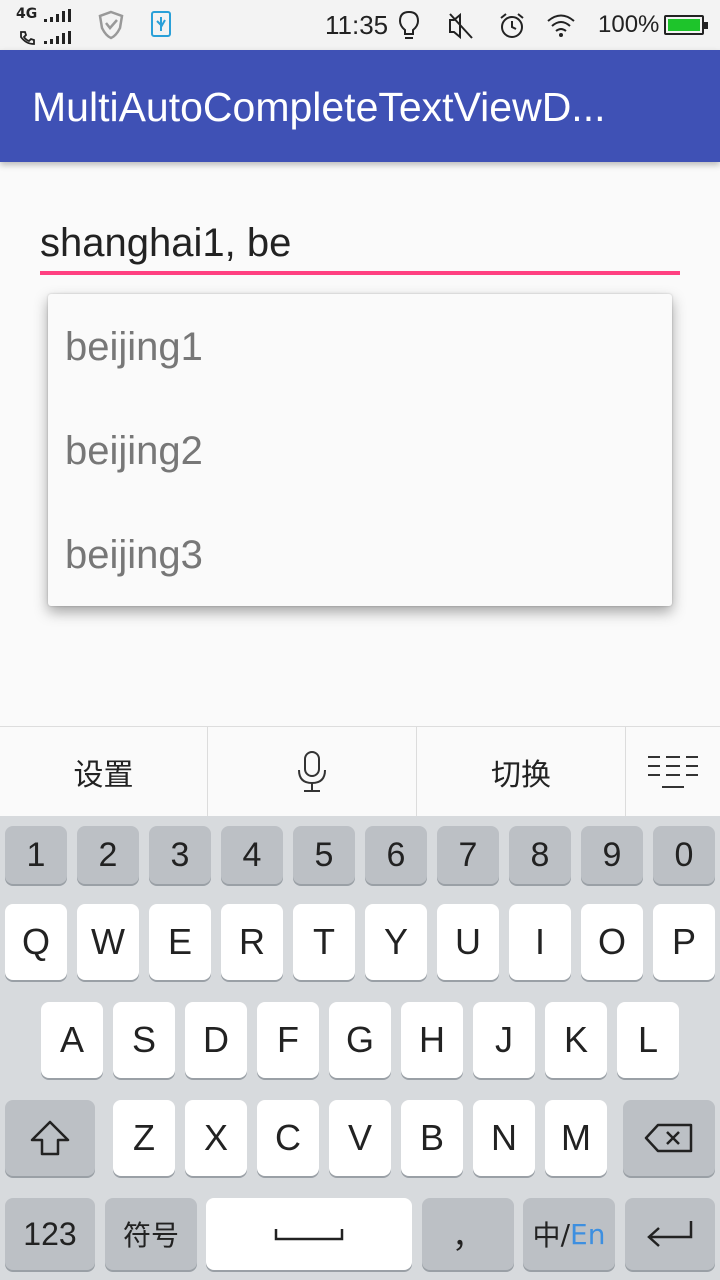  What do you see at coordinates (216, 1040) in the screenshot?
I see `key-d: D` at bounding box center [216, 1040].